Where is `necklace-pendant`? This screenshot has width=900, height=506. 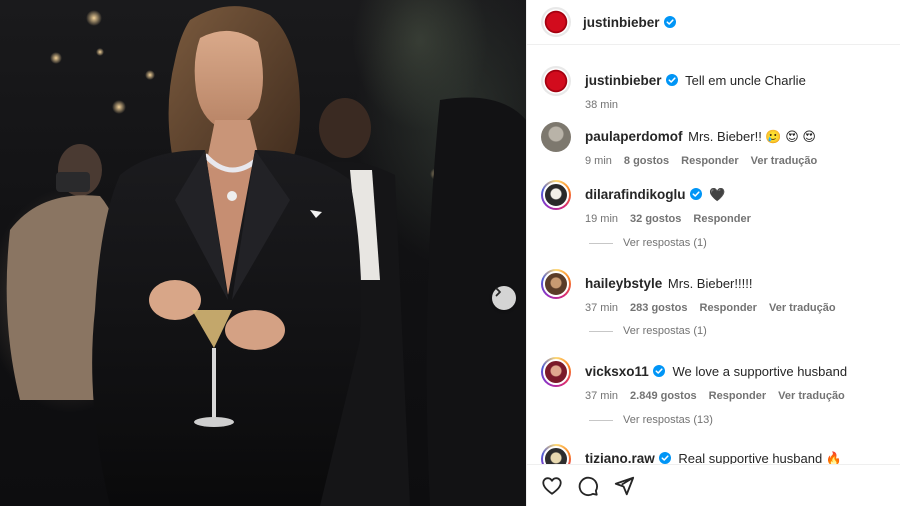 necklace-pendant is located at coordinates (232, 196).